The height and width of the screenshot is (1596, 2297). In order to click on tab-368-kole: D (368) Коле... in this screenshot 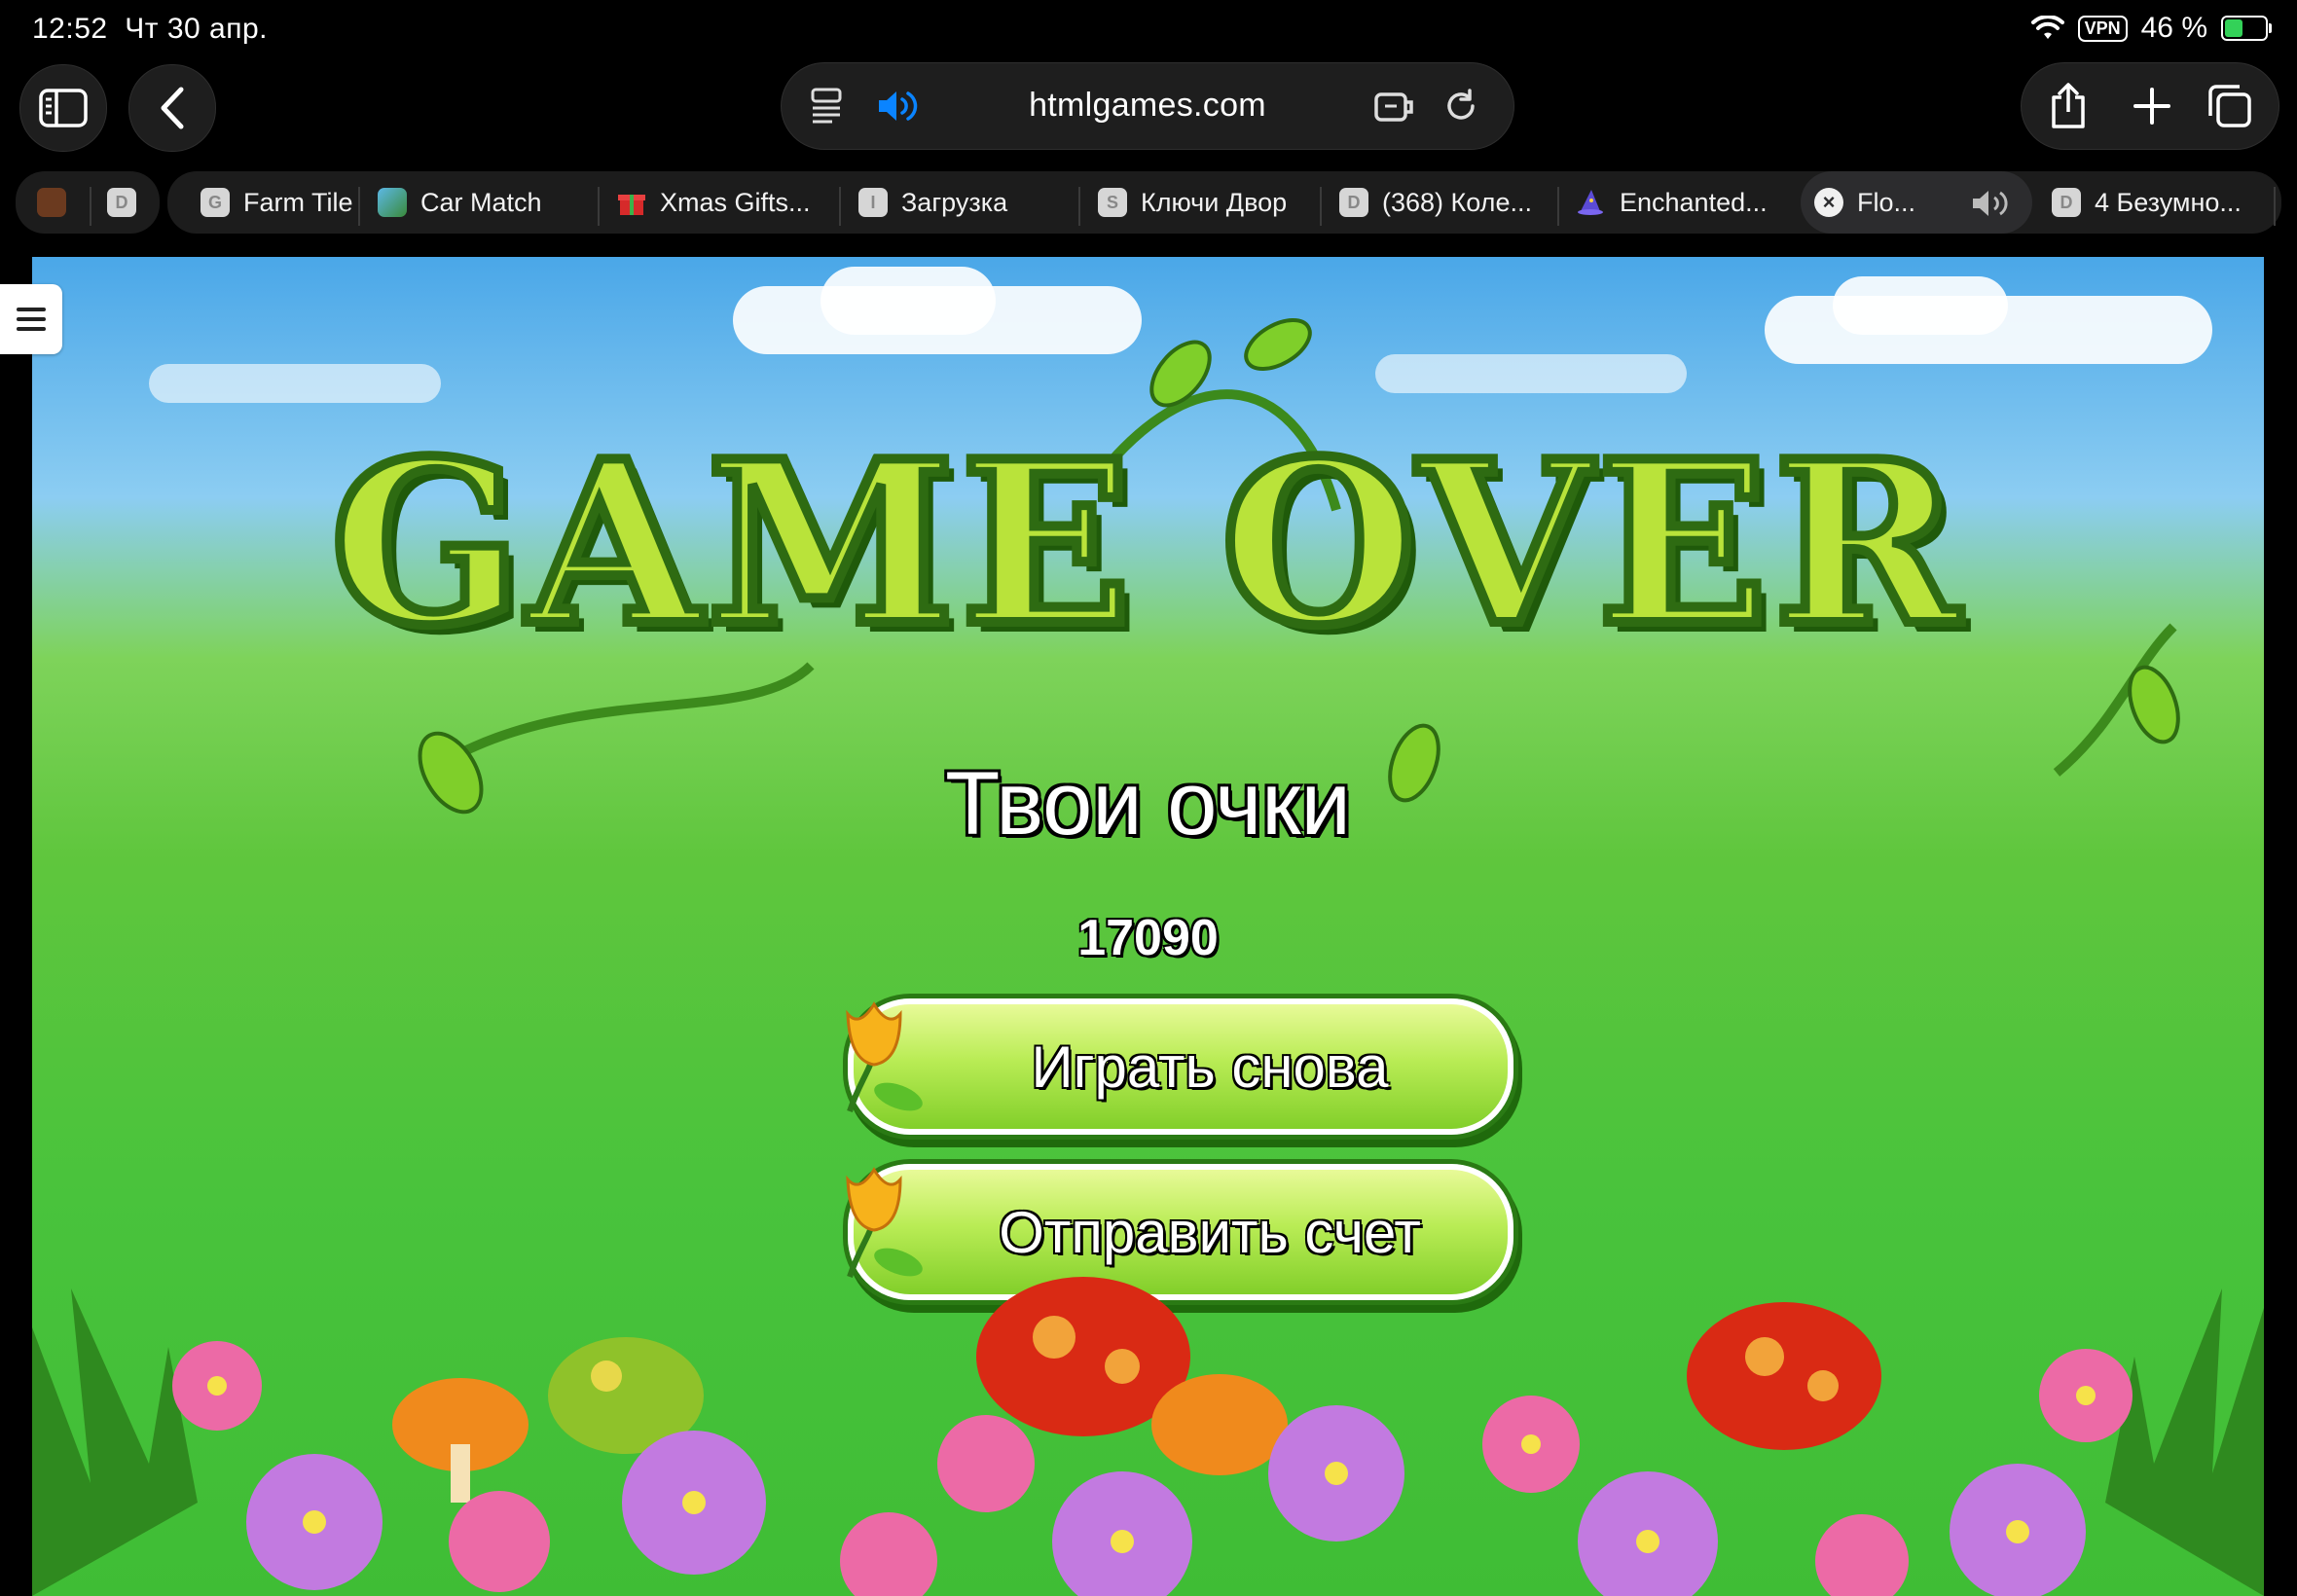, I will do `click(1448, 202)`.